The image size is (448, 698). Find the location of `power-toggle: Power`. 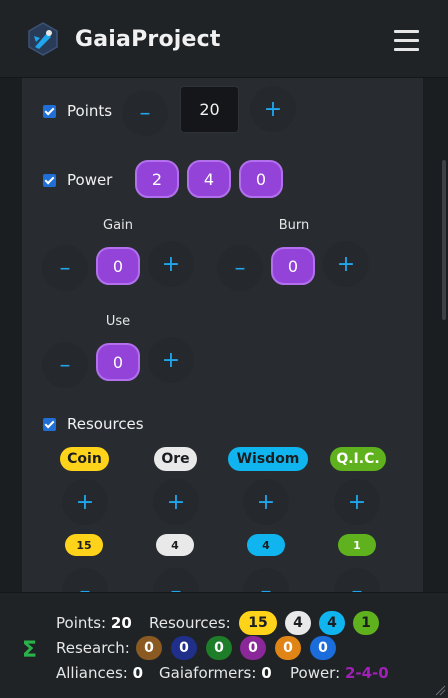

power-toggle: Power is located at coordinates (77, 180).